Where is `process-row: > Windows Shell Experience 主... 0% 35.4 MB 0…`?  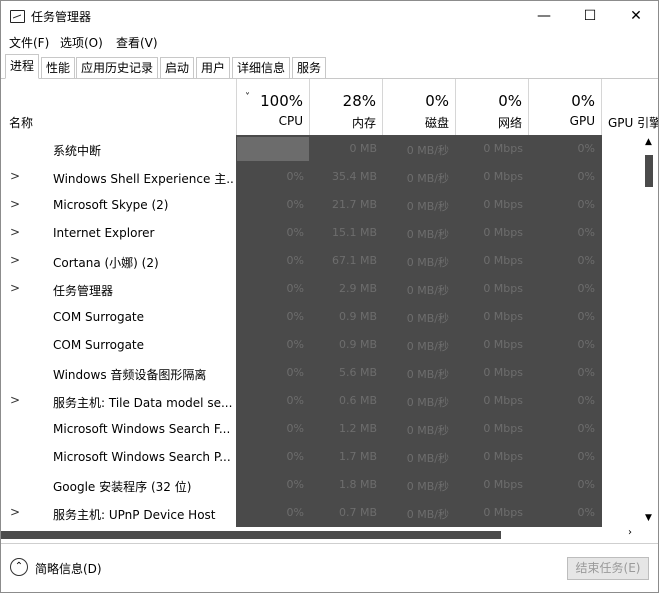 process-row: > Windows Shell Experience 主... 0% 35.4 MB 0… is located at coordinates (321, 177).